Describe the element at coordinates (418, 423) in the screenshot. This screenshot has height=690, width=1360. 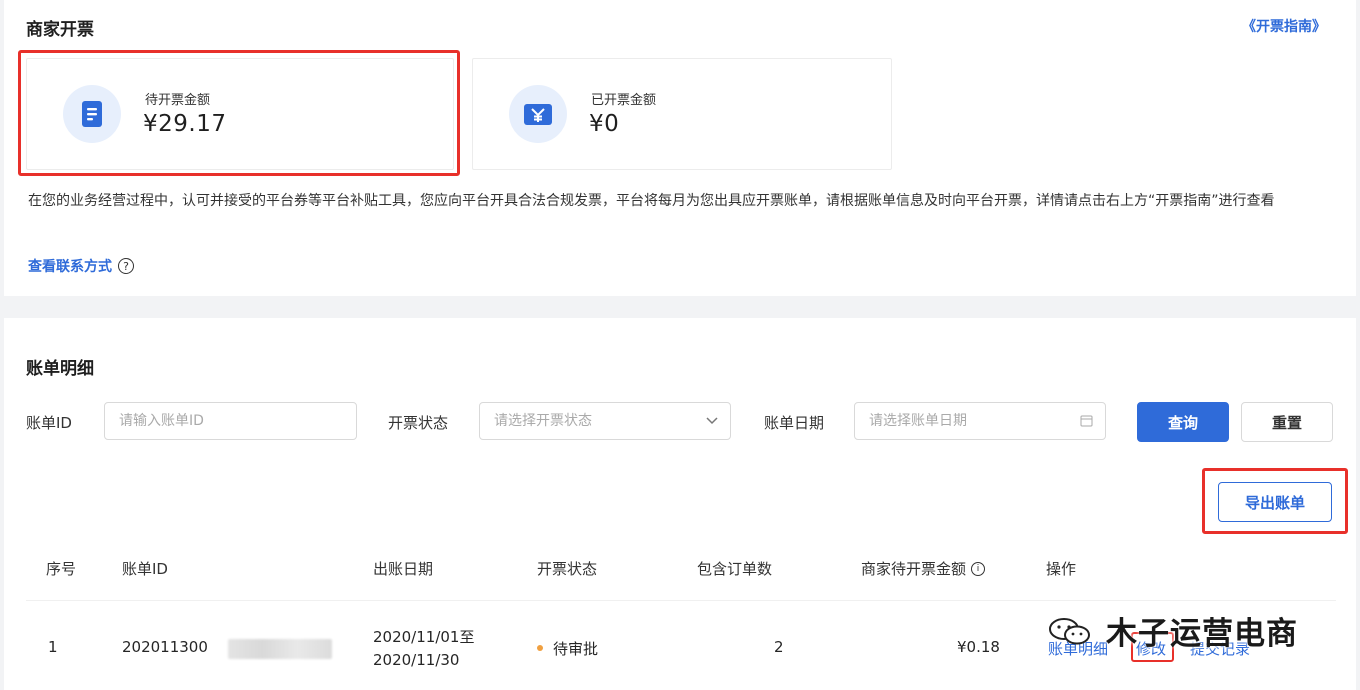
I see `invoice-status-label: 开票状态` at that location.